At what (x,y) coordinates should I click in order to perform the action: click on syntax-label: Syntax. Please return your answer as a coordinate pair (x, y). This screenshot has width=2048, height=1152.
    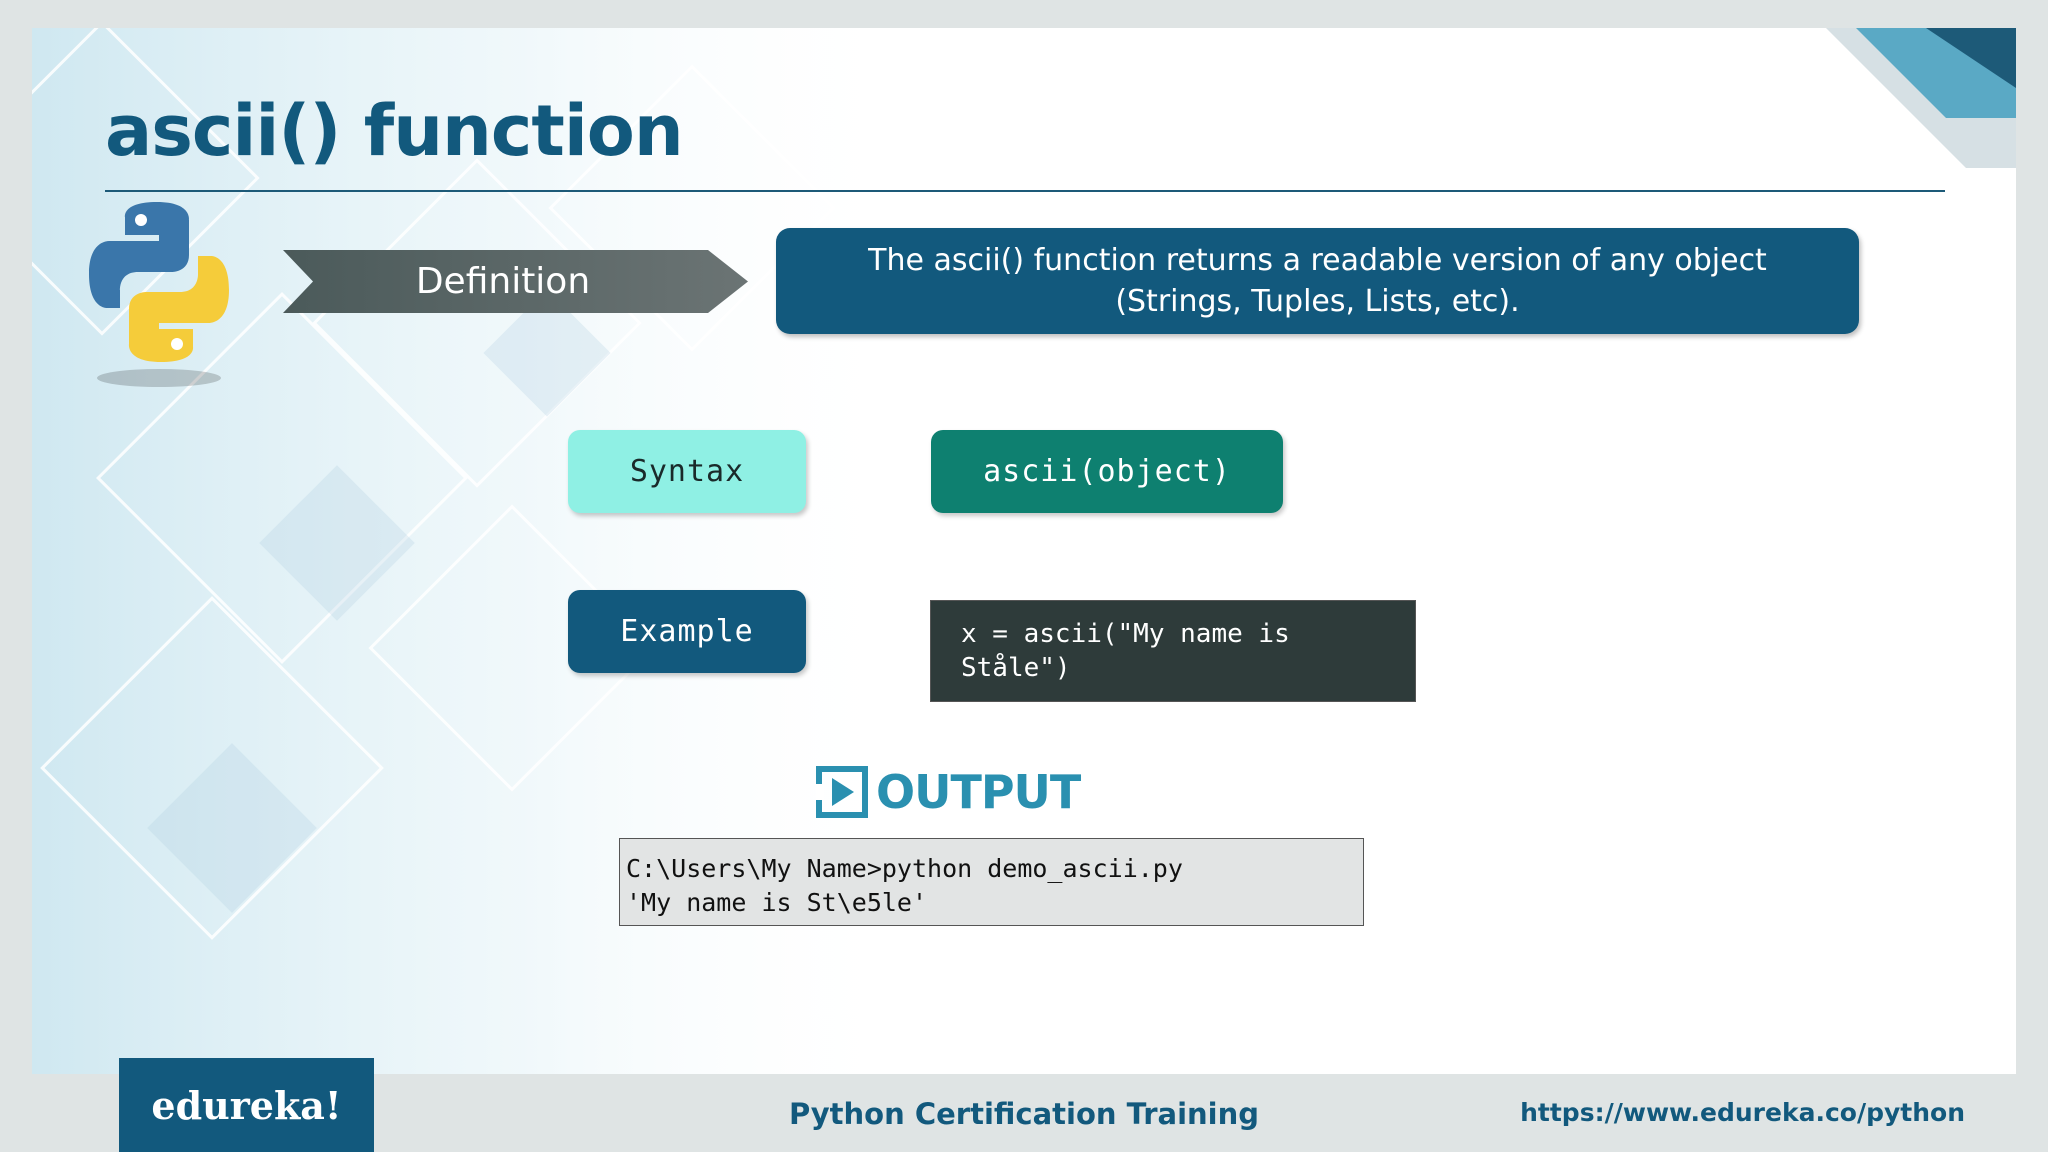
    Looking at the image, I should click on (687, 471).